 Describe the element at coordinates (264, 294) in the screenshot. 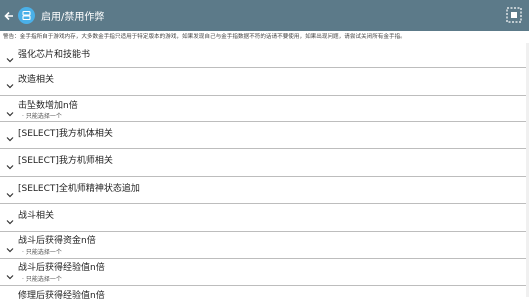

I see `list-item: 修理后获得经验值n倍` at that location.